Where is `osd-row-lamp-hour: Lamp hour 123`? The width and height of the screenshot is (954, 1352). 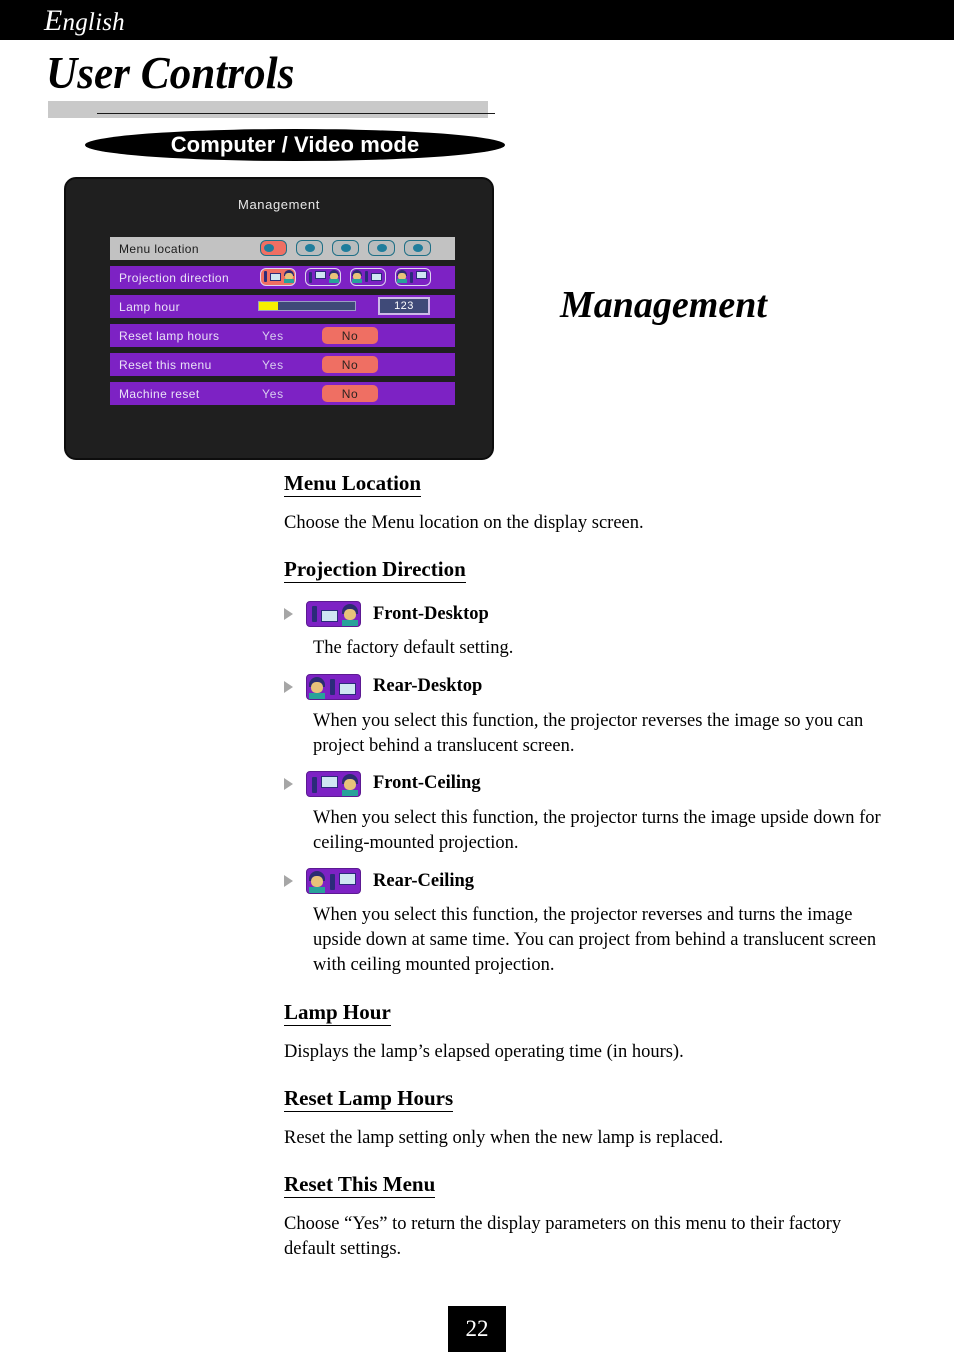 osd-row-lamp-hour: Lamp hour 123 is located at coordinates (282, 306).